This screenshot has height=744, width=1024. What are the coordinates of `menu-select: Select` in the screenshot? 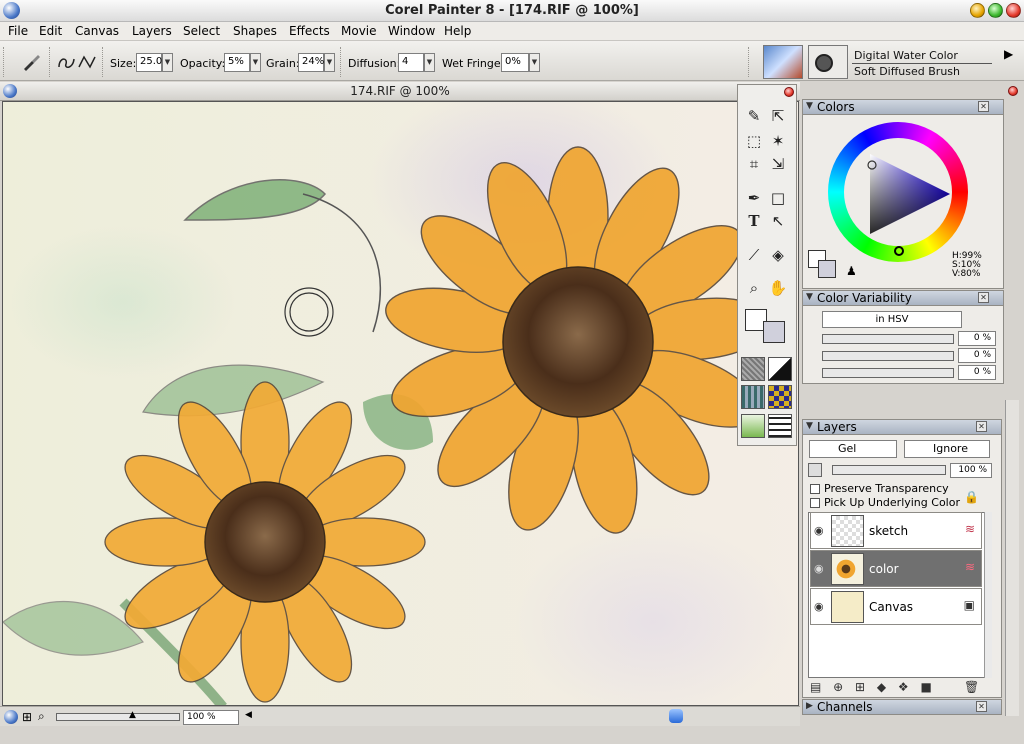 It's located at (201, 31).